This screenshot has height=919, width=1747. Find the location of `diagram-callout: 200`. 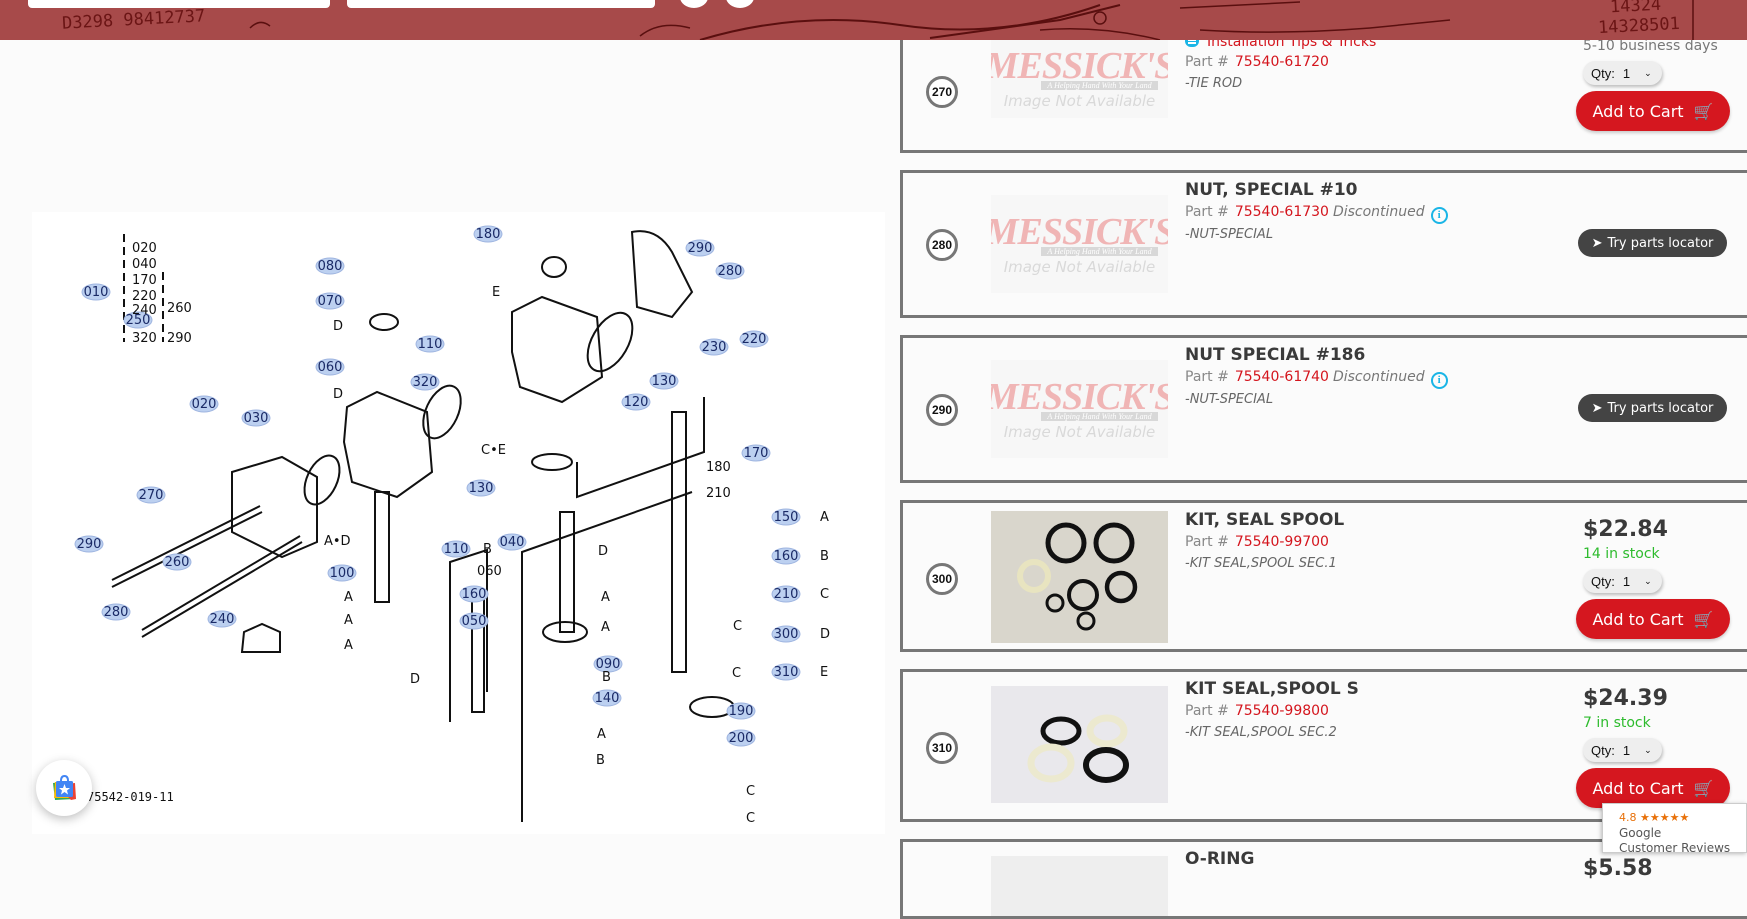

diagram-callout: 200 is located at coordinates (741, 738).